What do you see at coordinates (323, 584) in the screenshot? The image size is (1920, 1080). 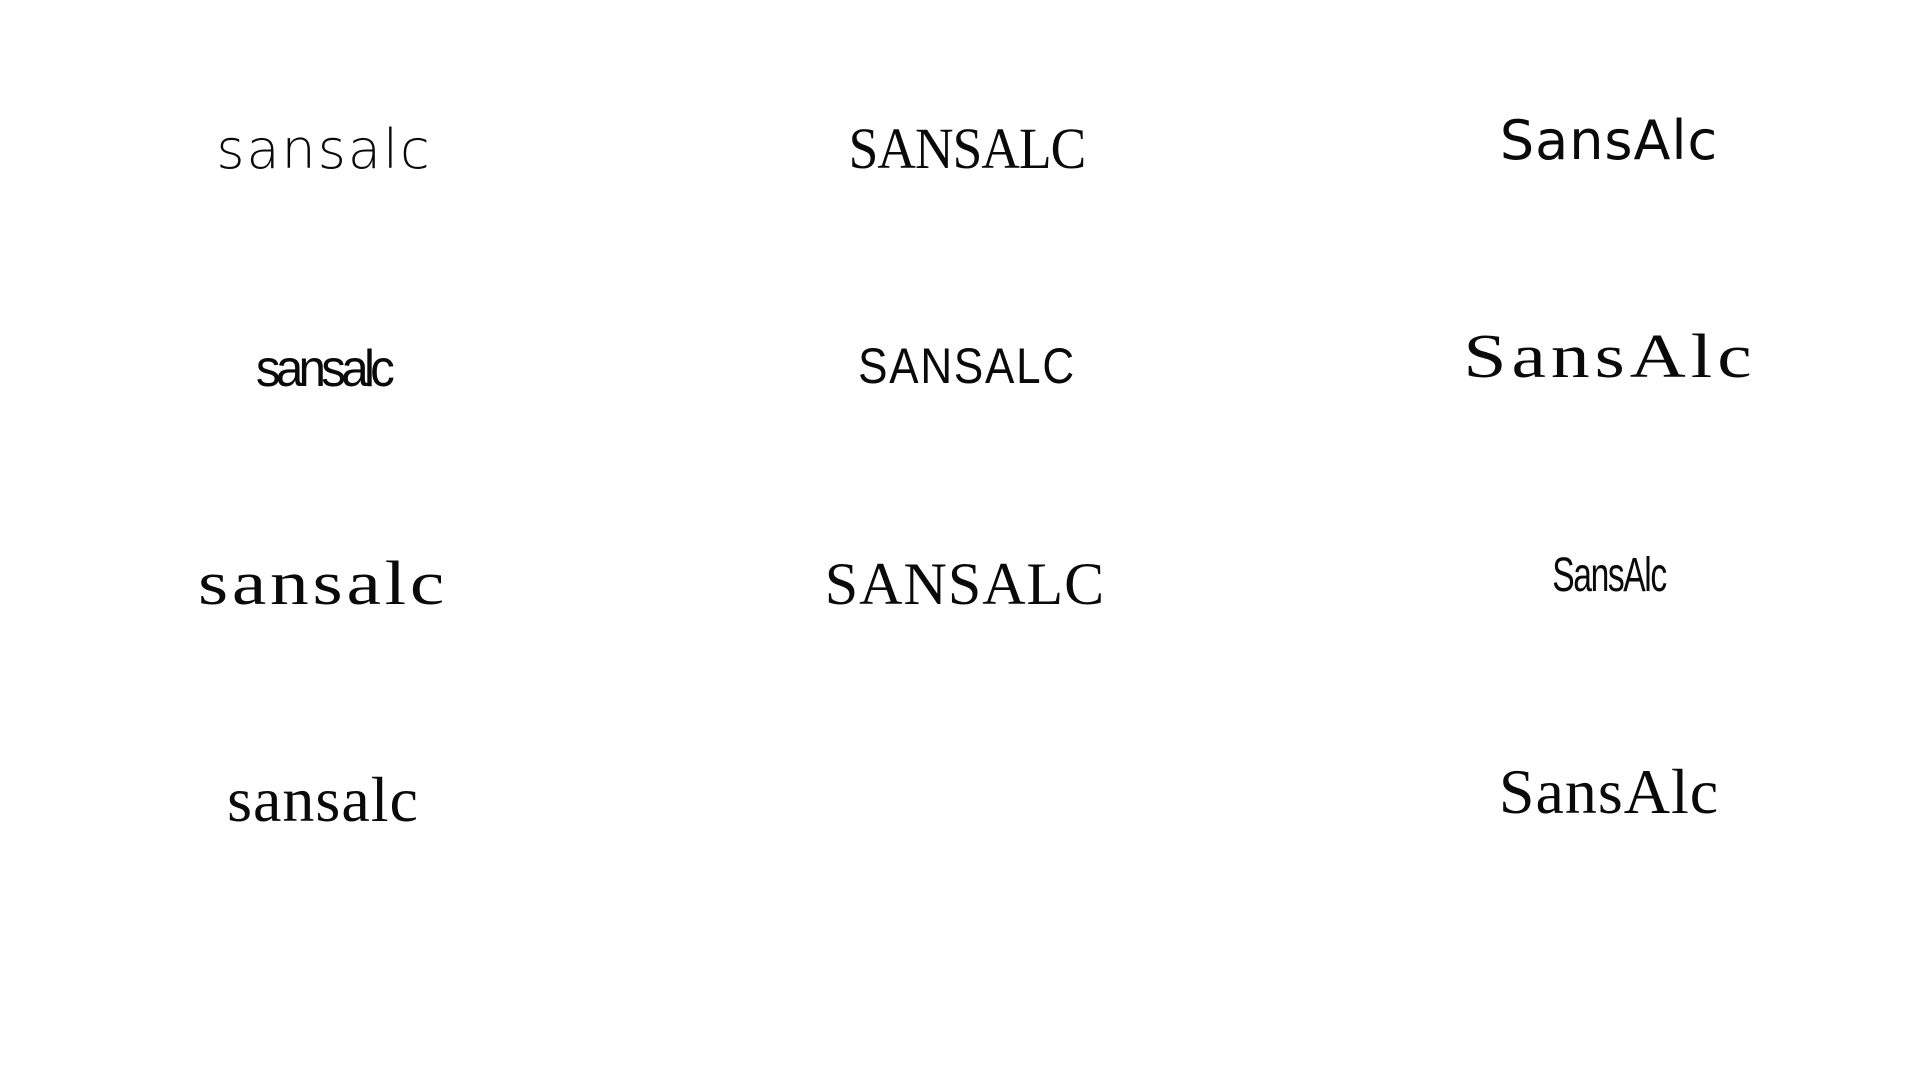 I see `font-sample-lowercase-3: sansalc` at bounding box center [323, 584].